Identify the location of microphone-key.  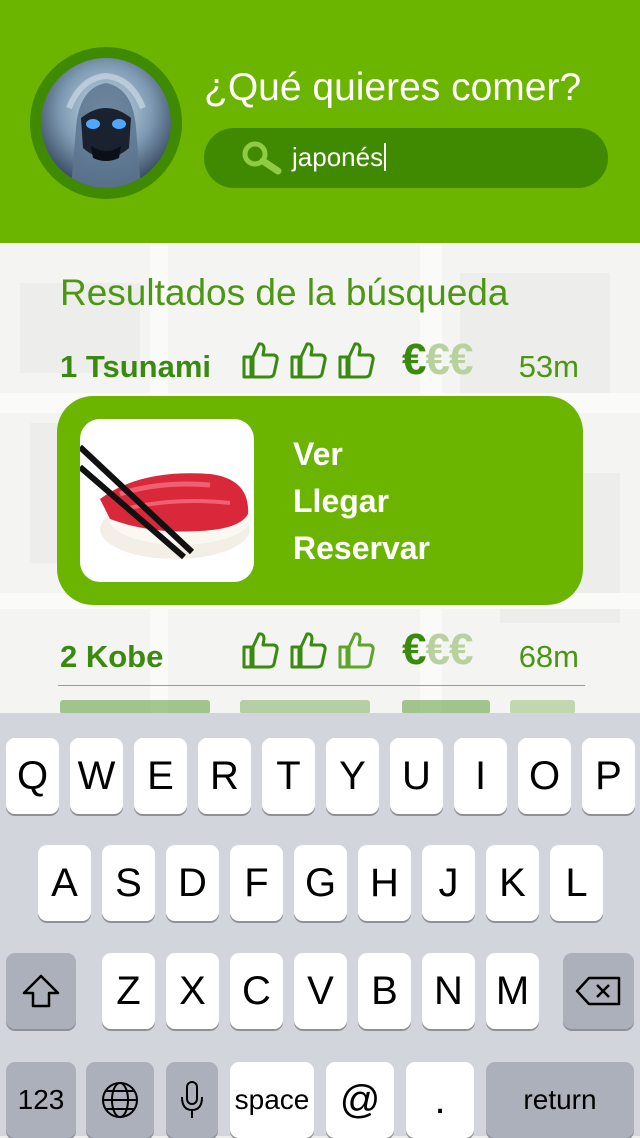
(192, 1100).